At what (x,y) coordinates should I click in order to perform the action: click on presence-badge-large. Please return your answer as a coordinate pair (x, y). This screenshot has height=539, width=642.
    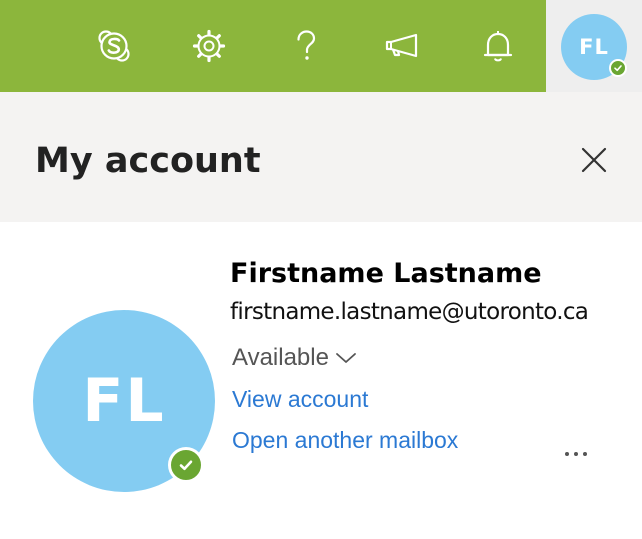
    Looking at the image, I should click on (186, 465).